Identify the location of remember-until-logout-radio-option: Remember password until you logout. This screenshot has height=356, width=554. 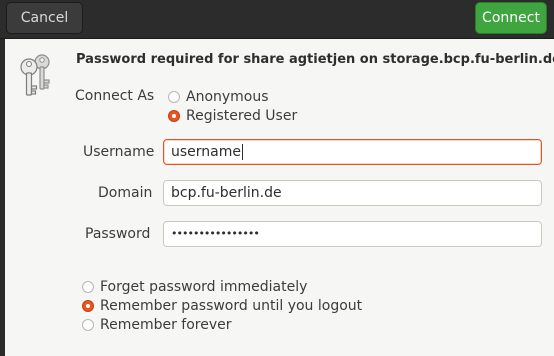
(222, 306).